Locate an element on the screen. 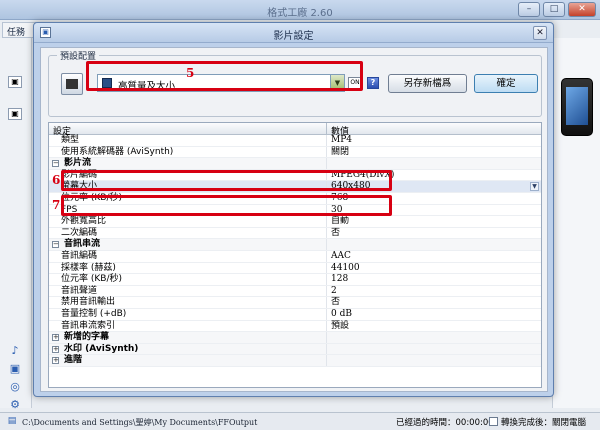 Image resolution: width=600 pixels, height=430 pixels. property-name: 音訊串流 is located at coordinates (82, 244).